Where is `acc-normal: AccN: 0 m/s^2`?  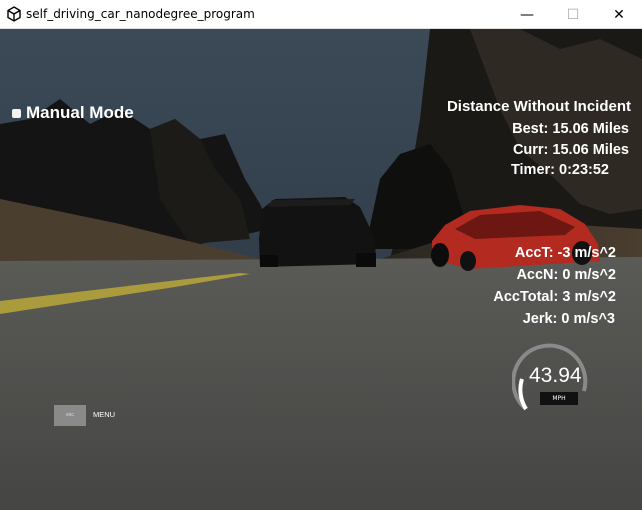
acc-normal: AccN: 0 m/s^2 is located at coordinates (566, 275).